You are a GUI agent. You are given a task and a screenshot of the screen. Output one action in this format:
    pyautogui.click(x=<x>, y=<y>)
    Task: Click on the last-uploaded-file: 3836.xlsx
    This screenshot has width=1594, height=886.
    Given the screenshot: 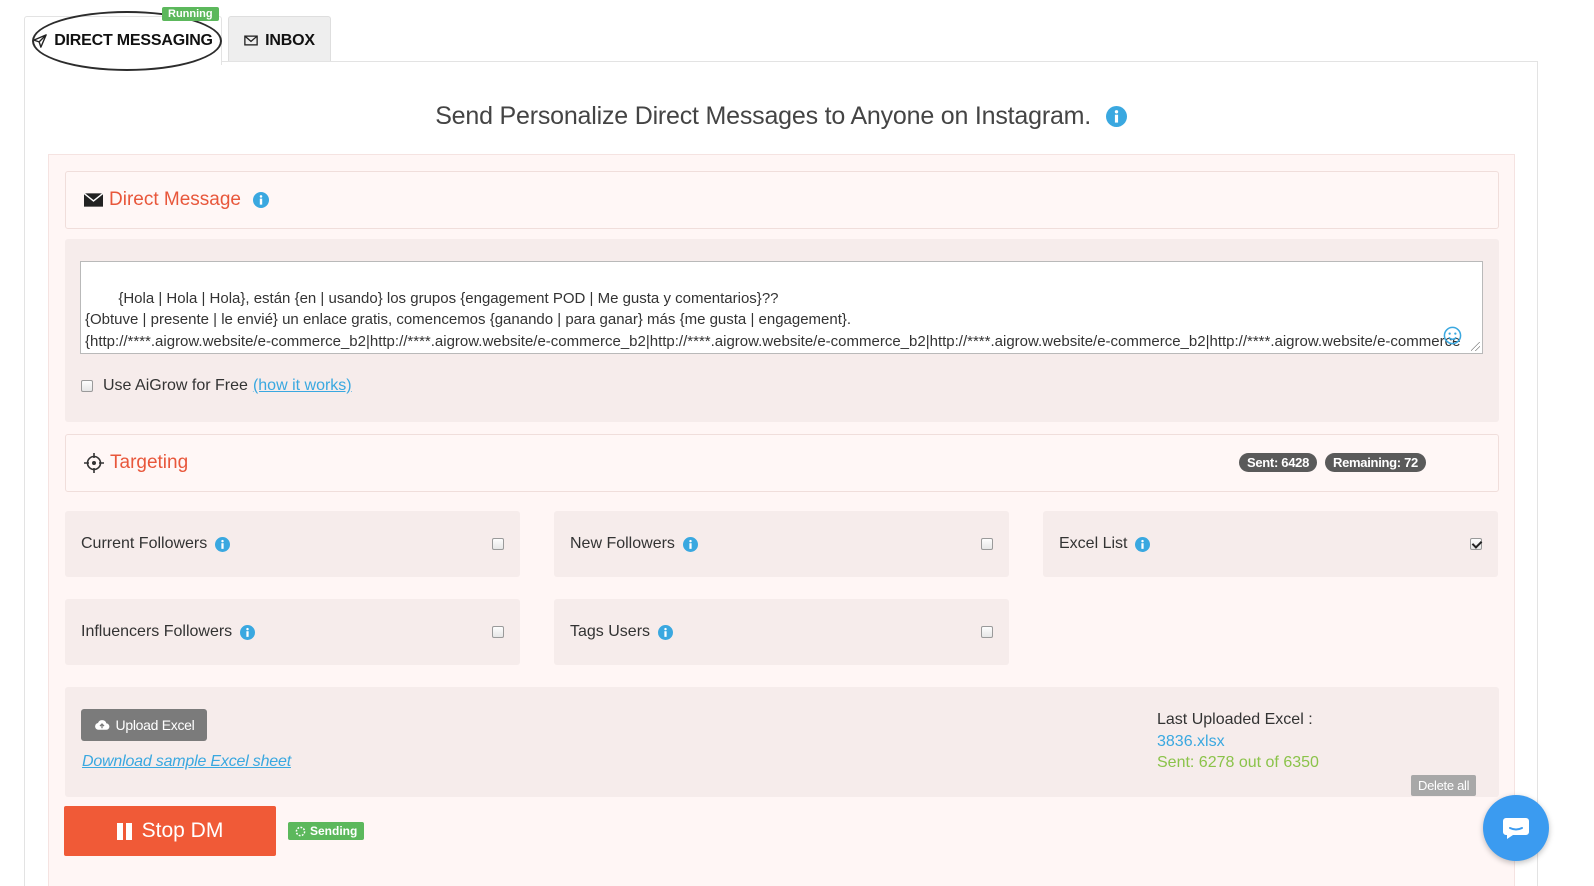 What is the action you would take?
    pyautogui.click(x=1238, y=742)
    